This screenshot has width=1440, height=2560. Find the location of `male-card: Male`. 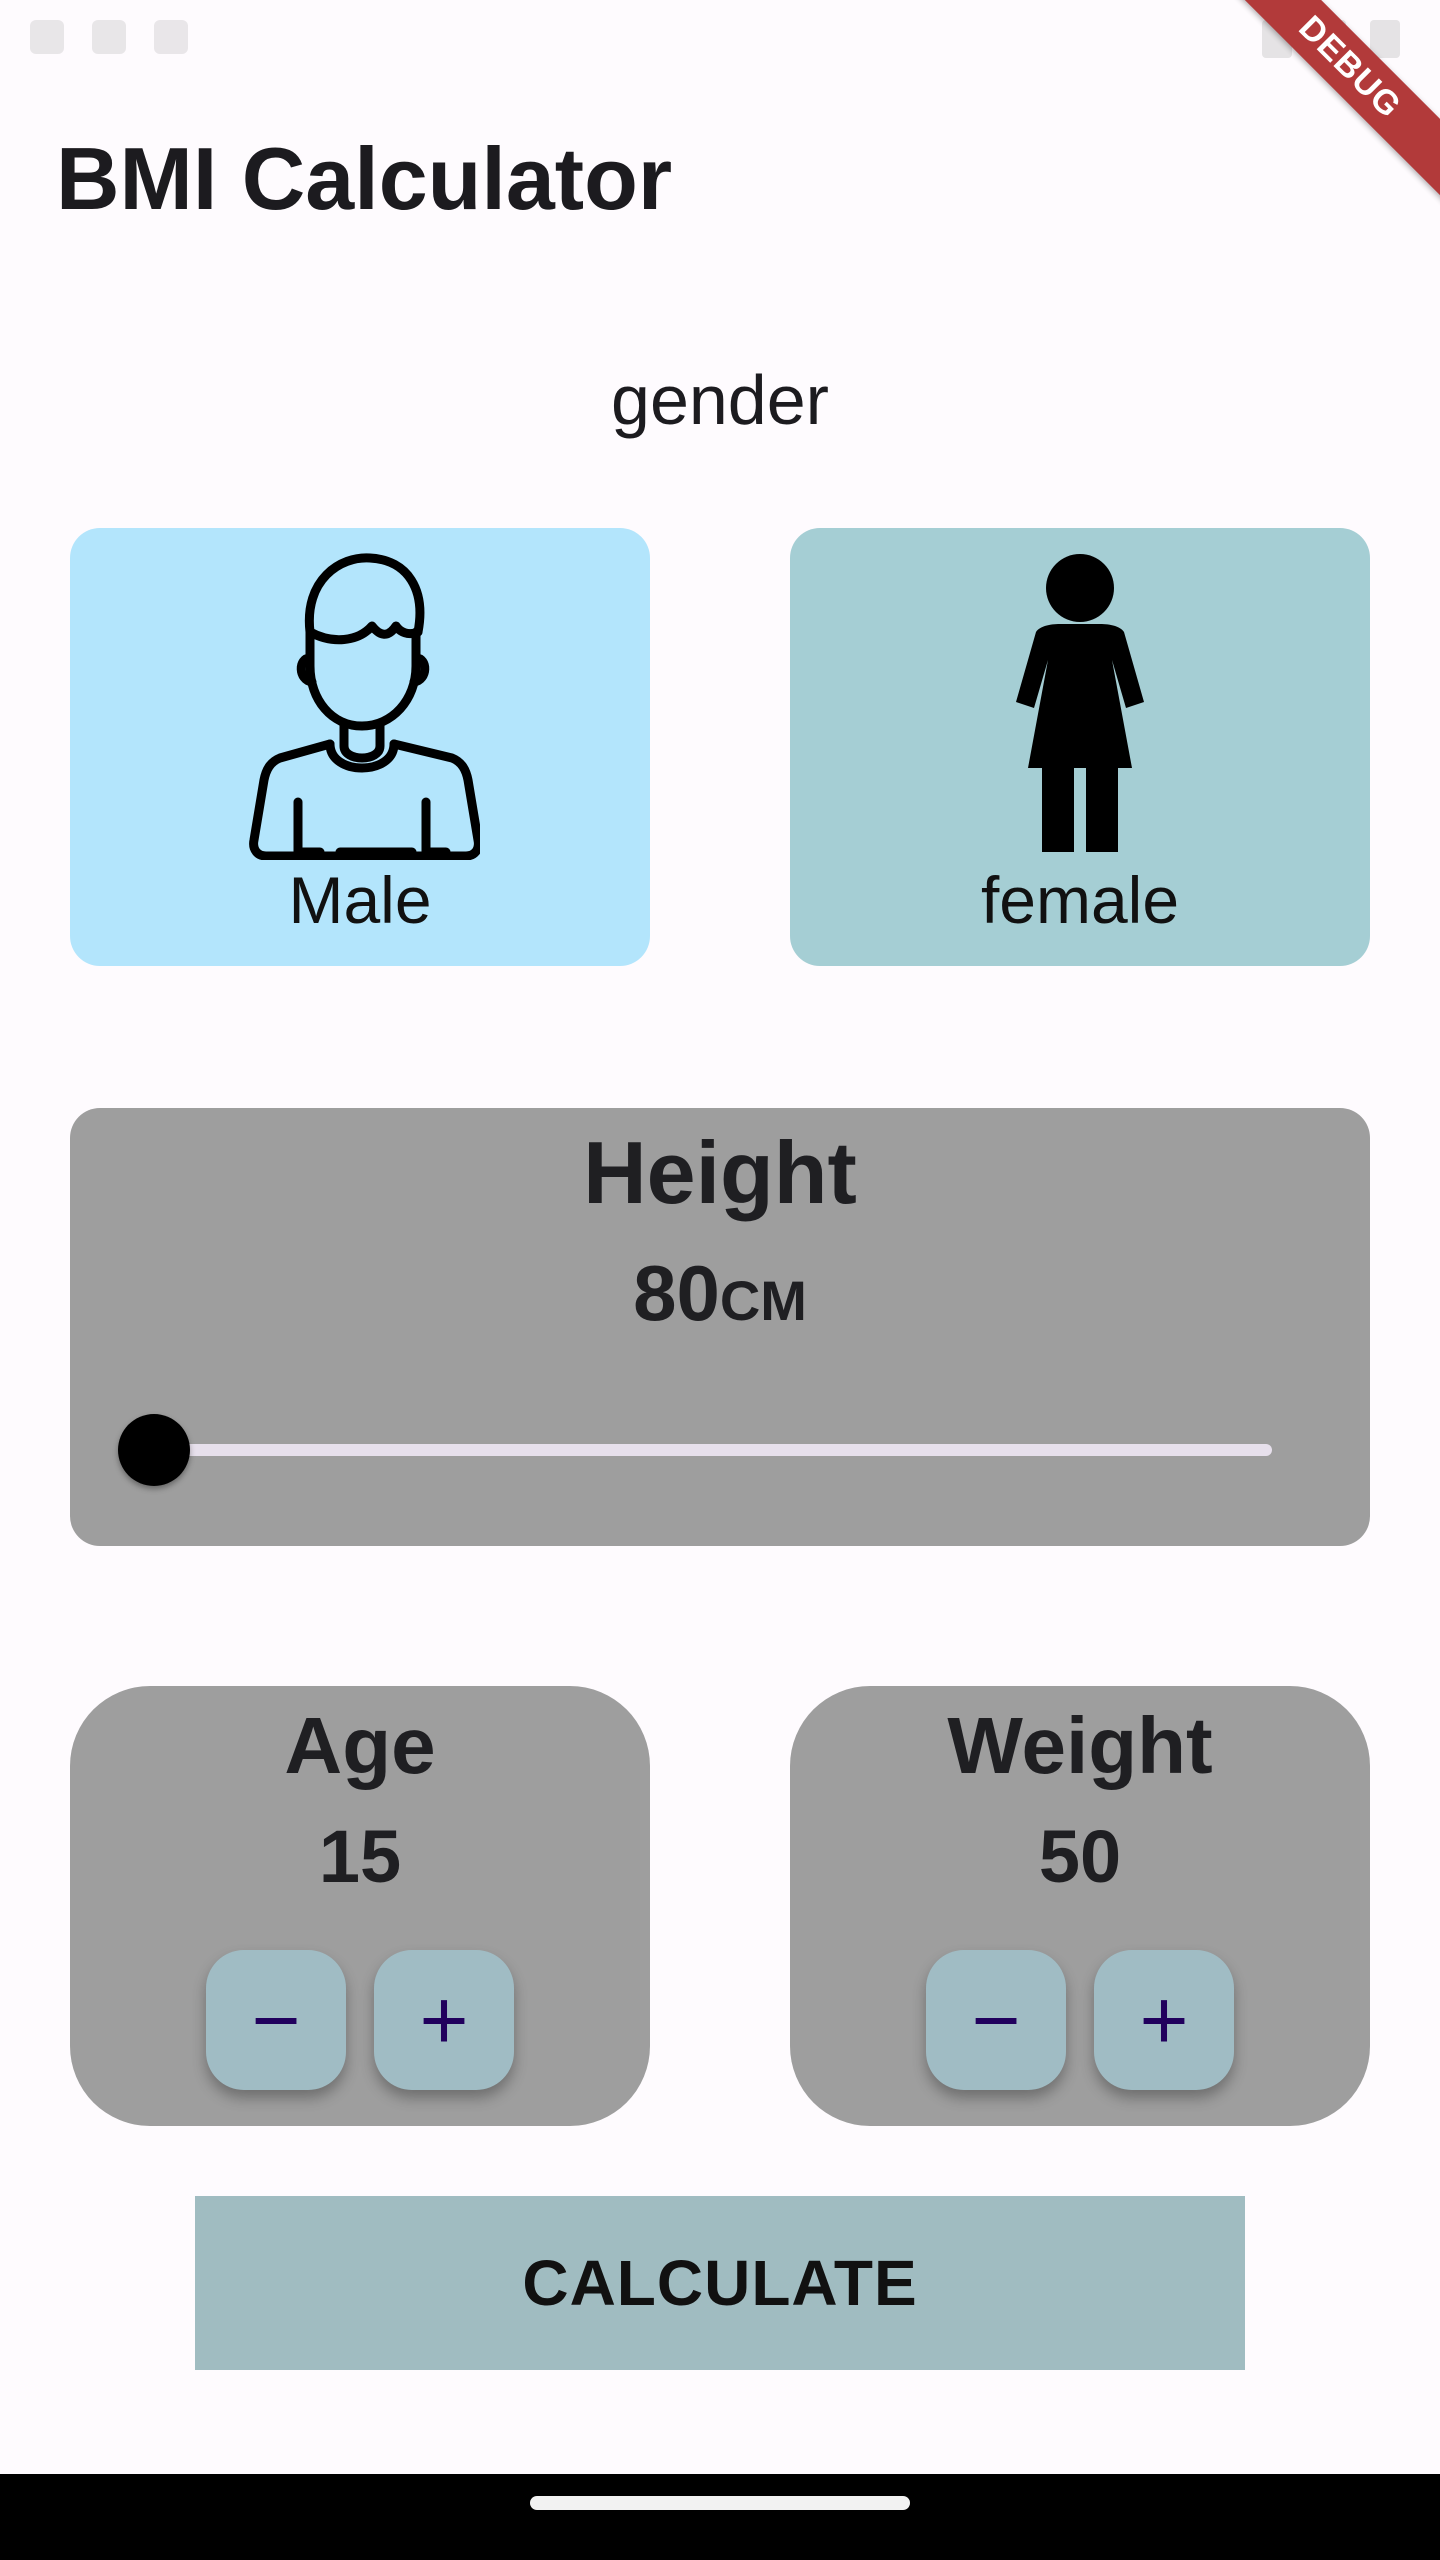

male-card: Male is located at coordinates (360, 747).